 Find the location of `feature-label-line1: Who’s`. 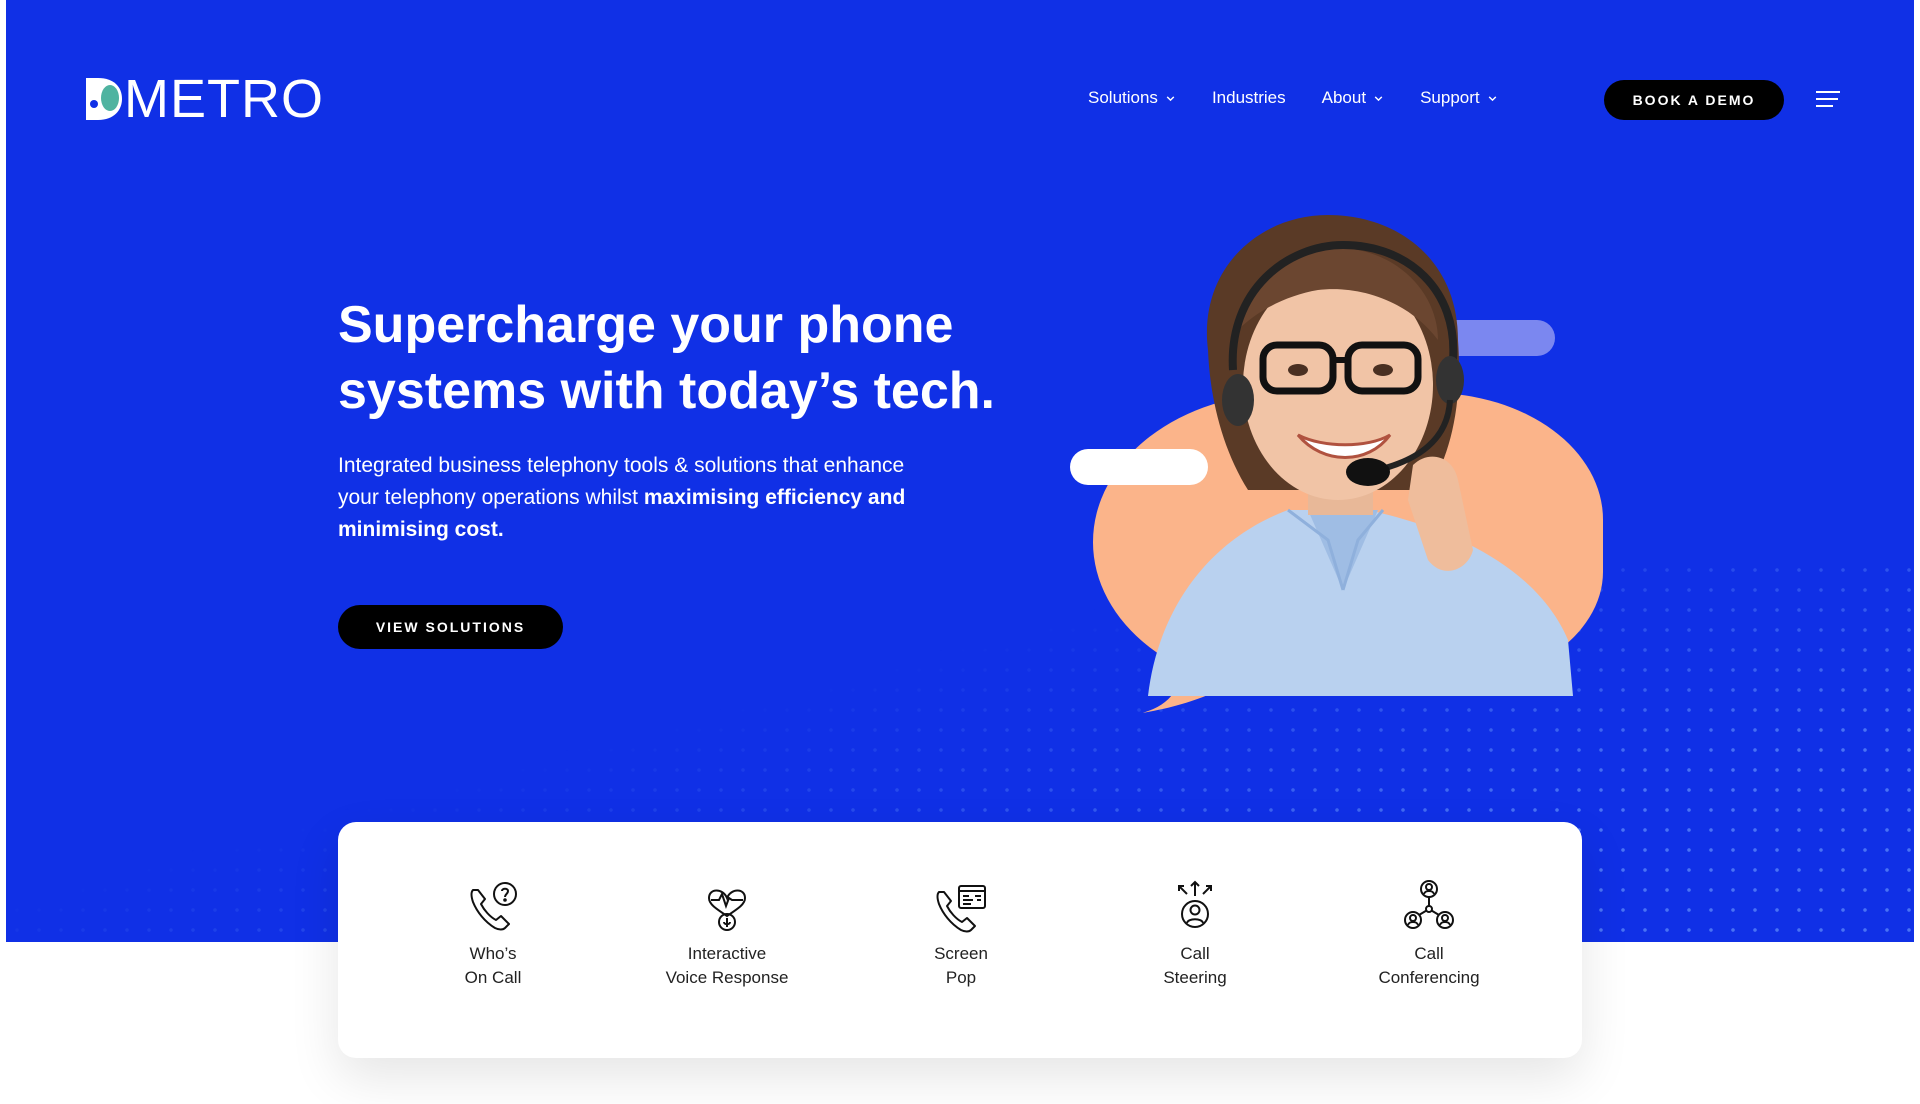

feature-label-line1: Who’s is located at coordinates (493, 953).